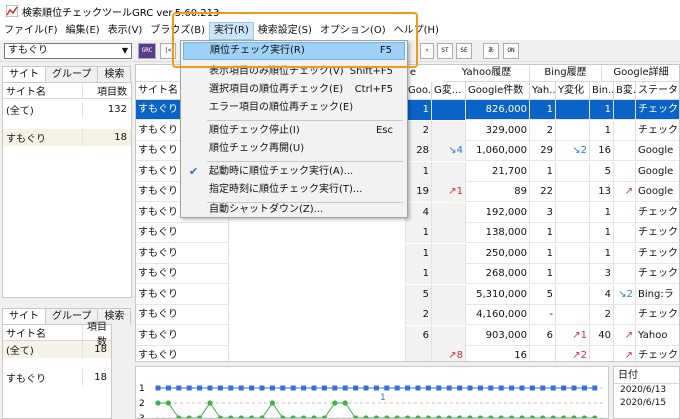  I want to click on table-row: すもぐり 1 138,000 1 1 チェック, so click(407, 233).